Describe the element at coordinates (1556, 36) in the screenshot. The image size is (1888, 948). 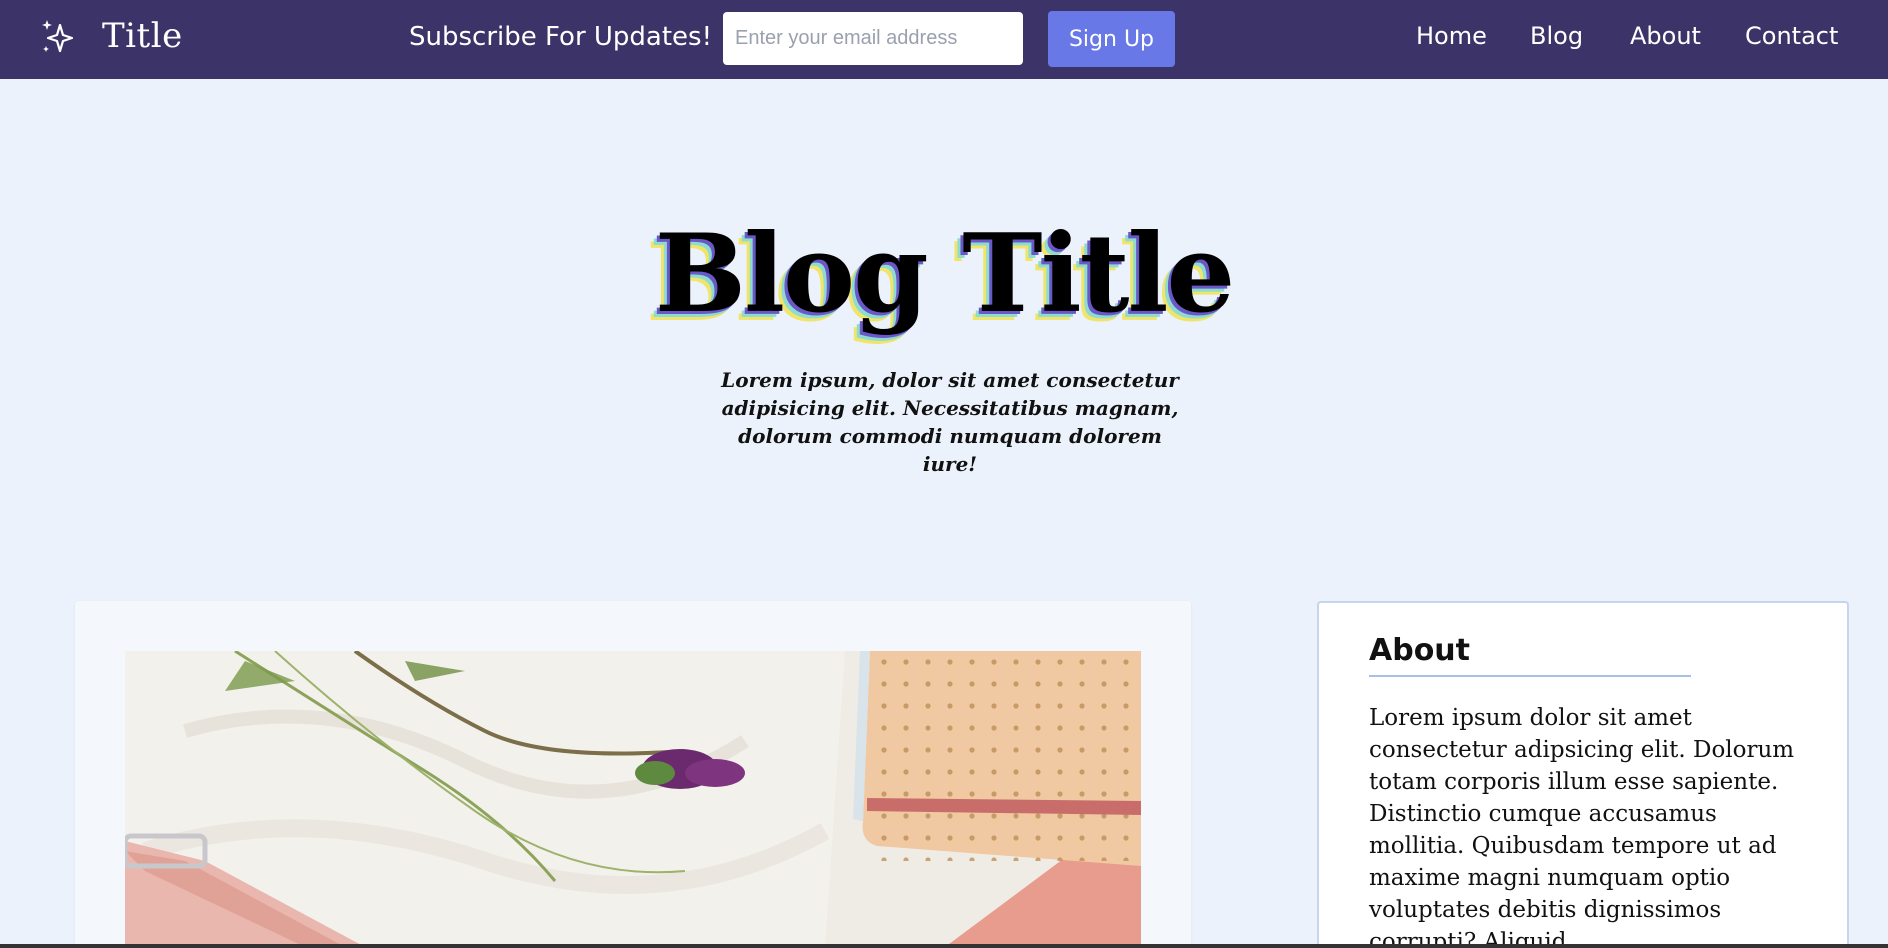
I see `nav-link-blog: Blog` at that location.